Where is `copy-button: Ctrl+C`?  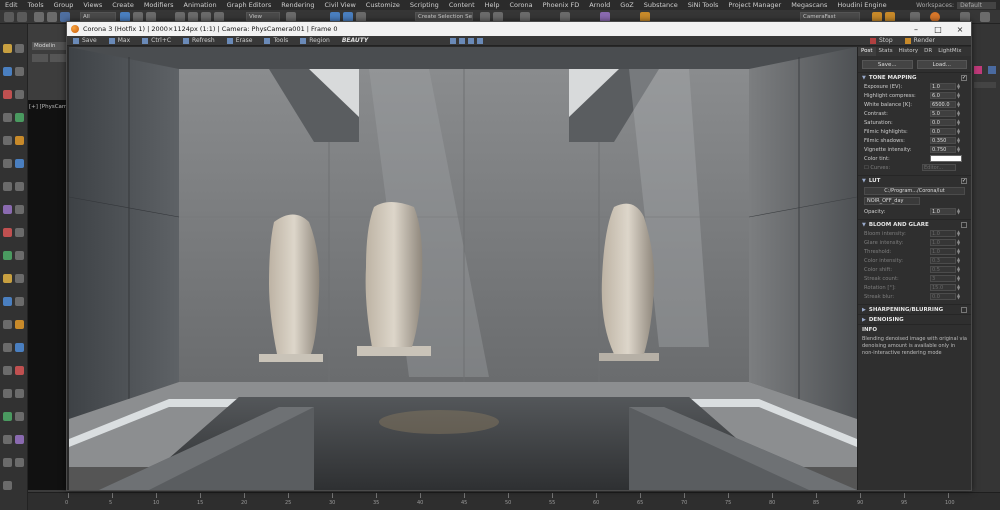
copy-button: Ctrl+C is located at coordinates (156, 40).